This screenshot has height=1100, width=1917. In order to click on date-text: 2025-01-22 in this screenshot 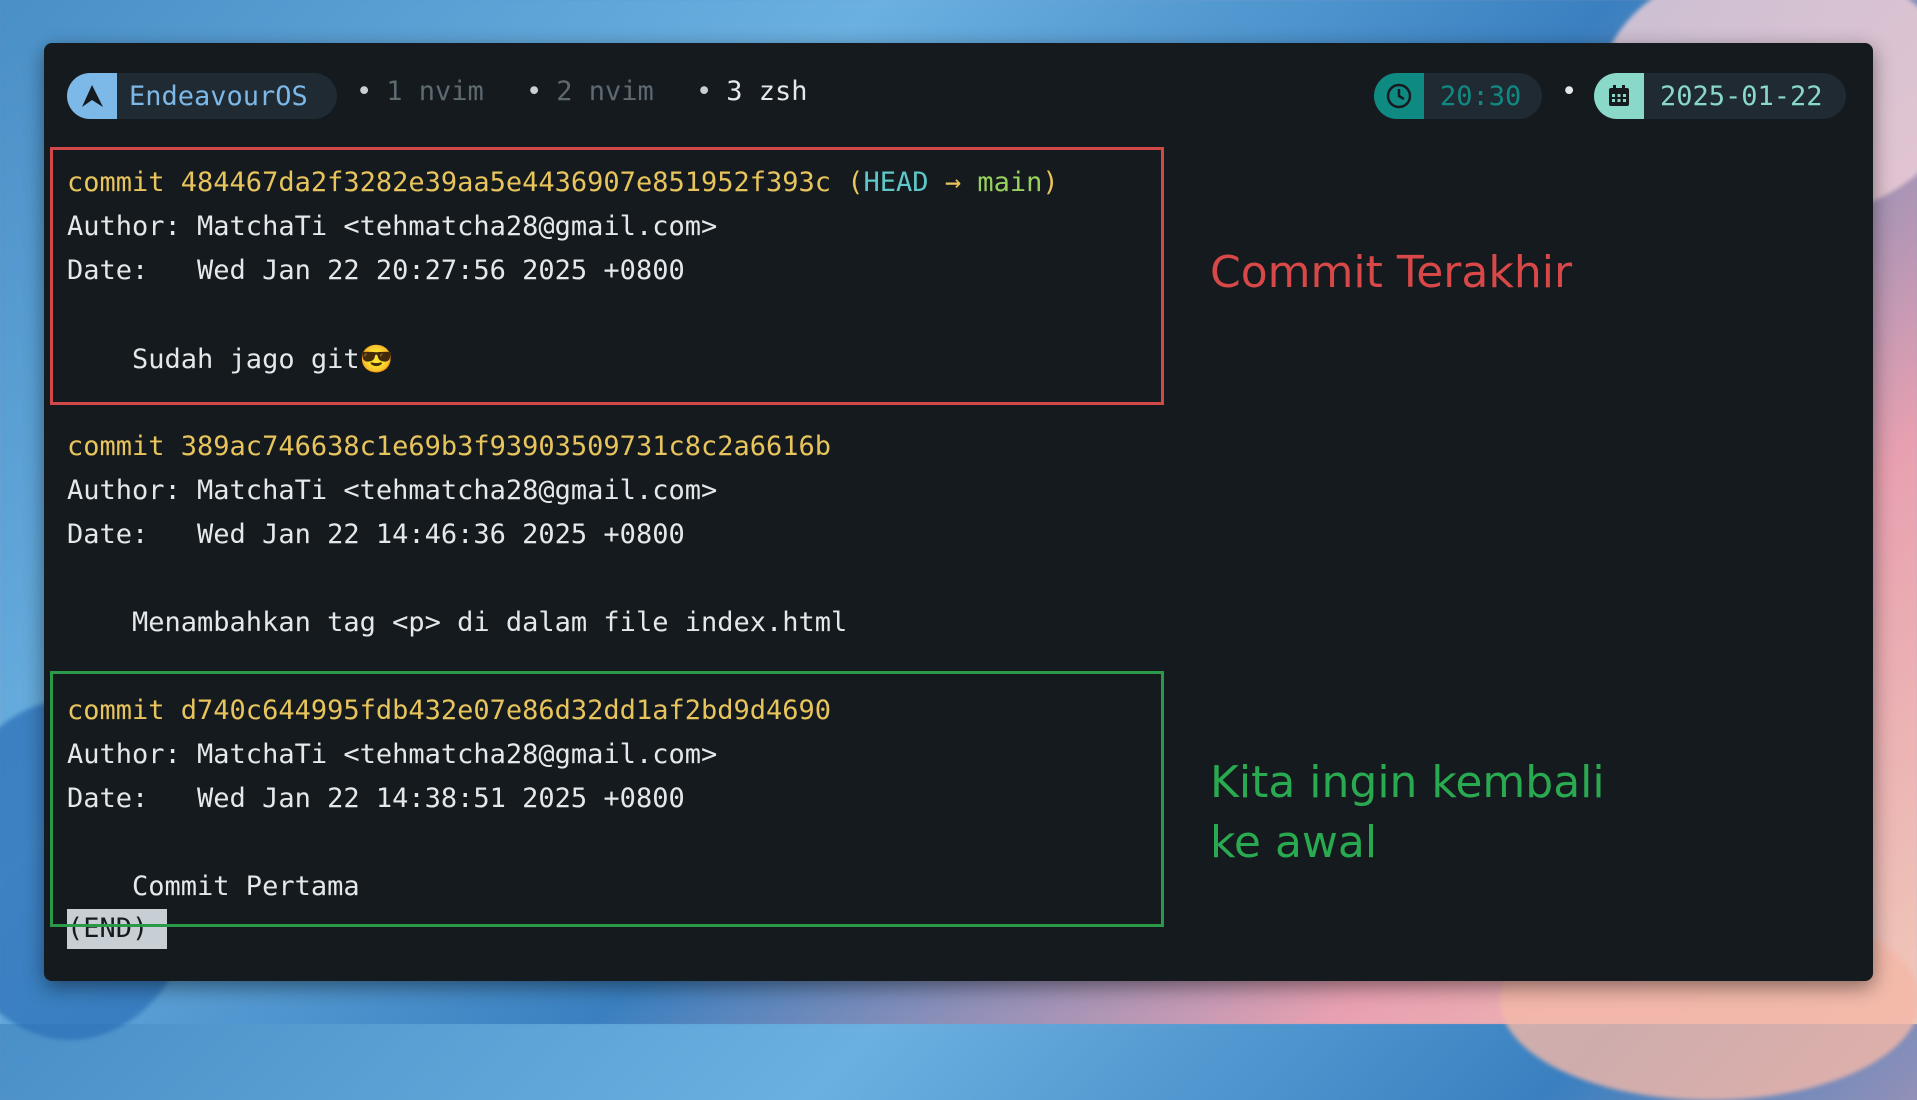, I will do `click(1741, 96)`.